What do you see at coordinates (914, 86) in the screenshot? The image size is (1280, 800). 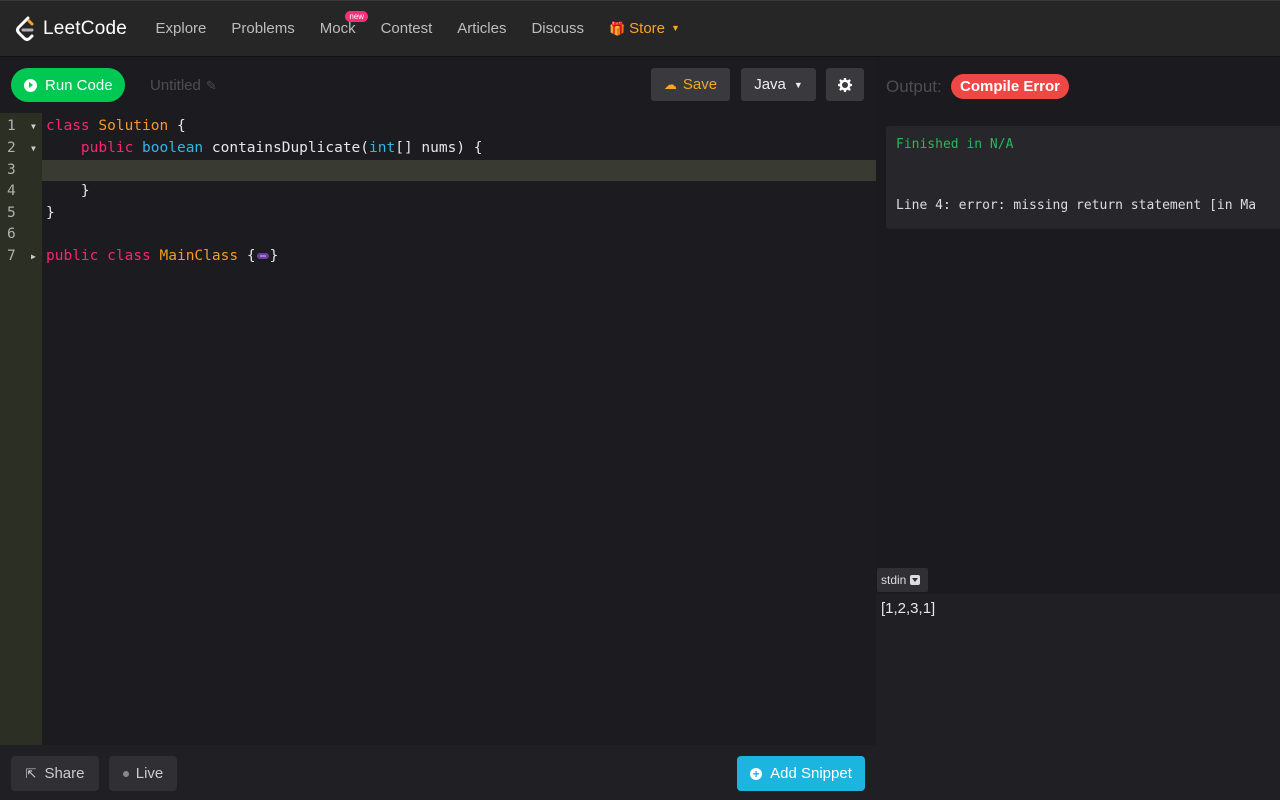 I see `output-label: Output:` at bounding box center [914, 86].